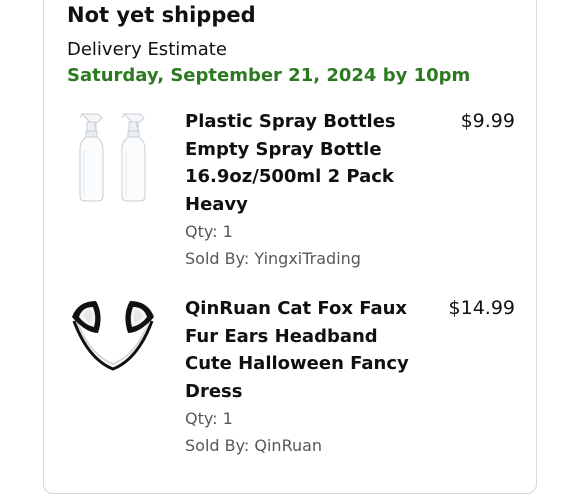 This screenshot has width=583, height=500. I want to click on item-price: $9.99, so click(487, 121).